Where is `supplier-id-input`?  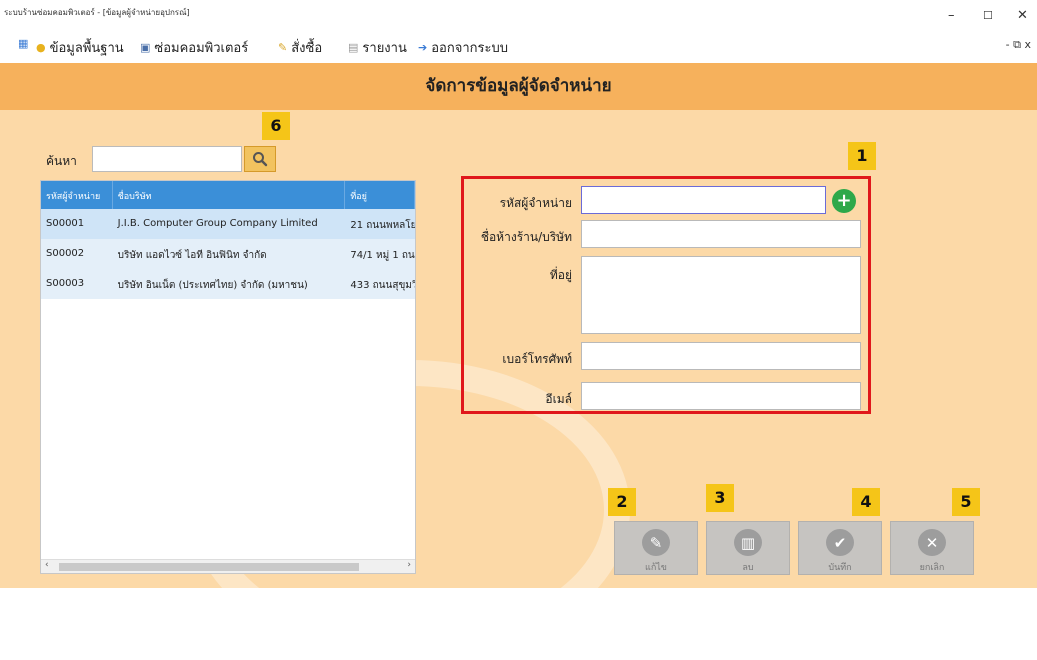
supplier-id-input is located at coordinates (703, 200).